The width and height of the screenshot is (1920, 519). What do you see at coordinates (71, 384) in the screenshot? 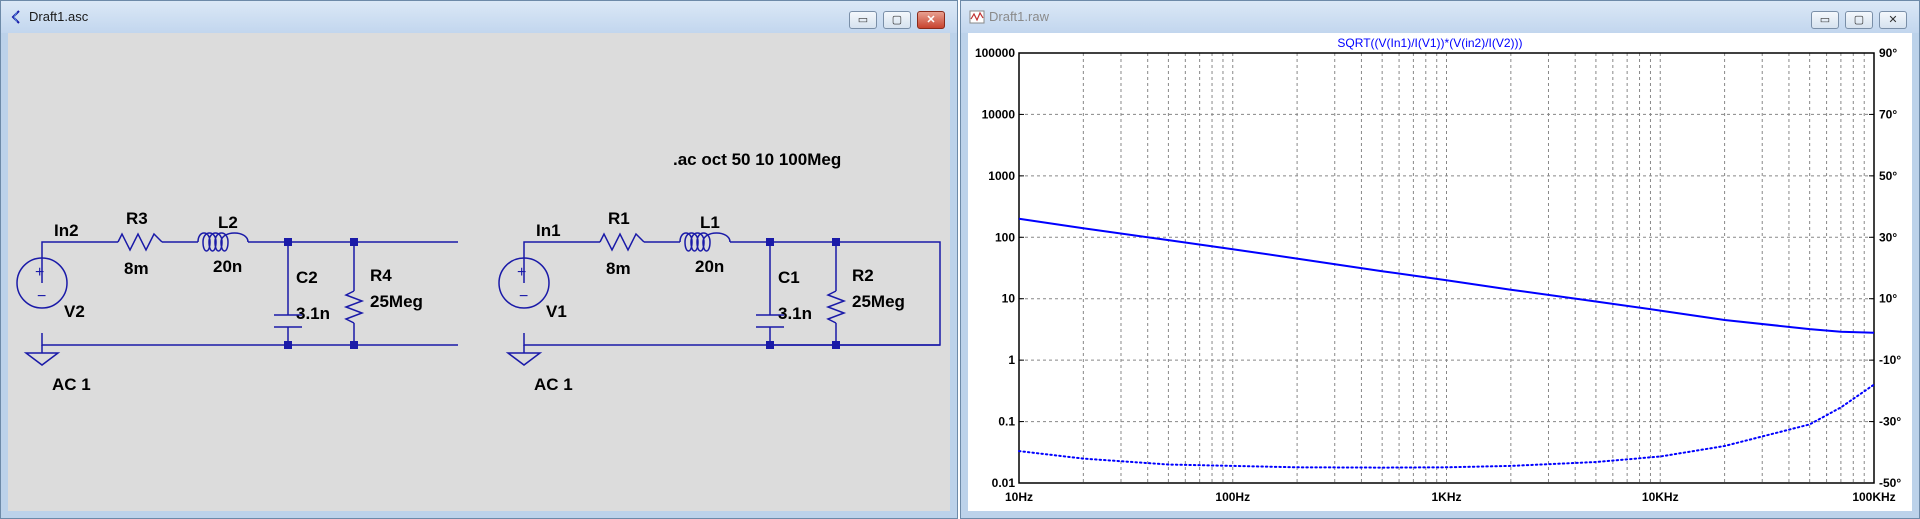
I see `v2-value: AC 1` at bounding box center [71, 384].